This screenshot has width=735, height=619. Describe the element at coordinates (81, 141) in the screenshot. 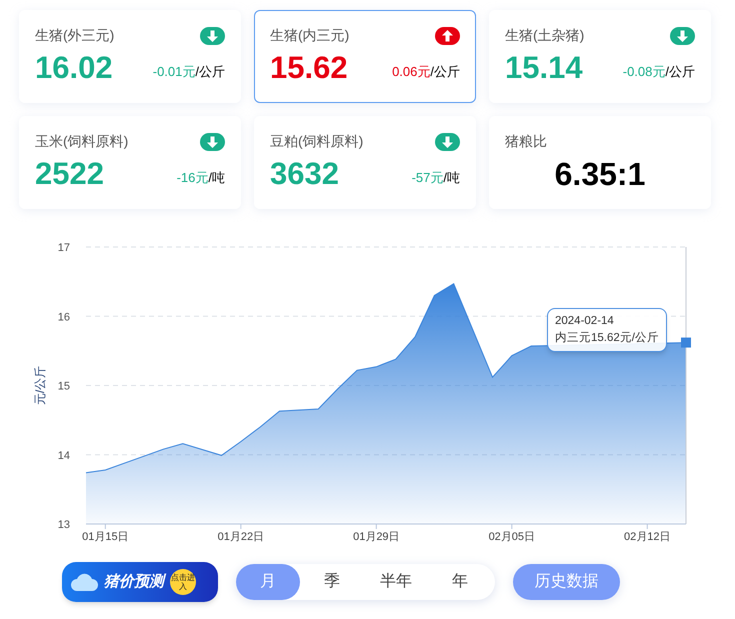

I see `card-title: 玉米(饲料原料)` at that location.